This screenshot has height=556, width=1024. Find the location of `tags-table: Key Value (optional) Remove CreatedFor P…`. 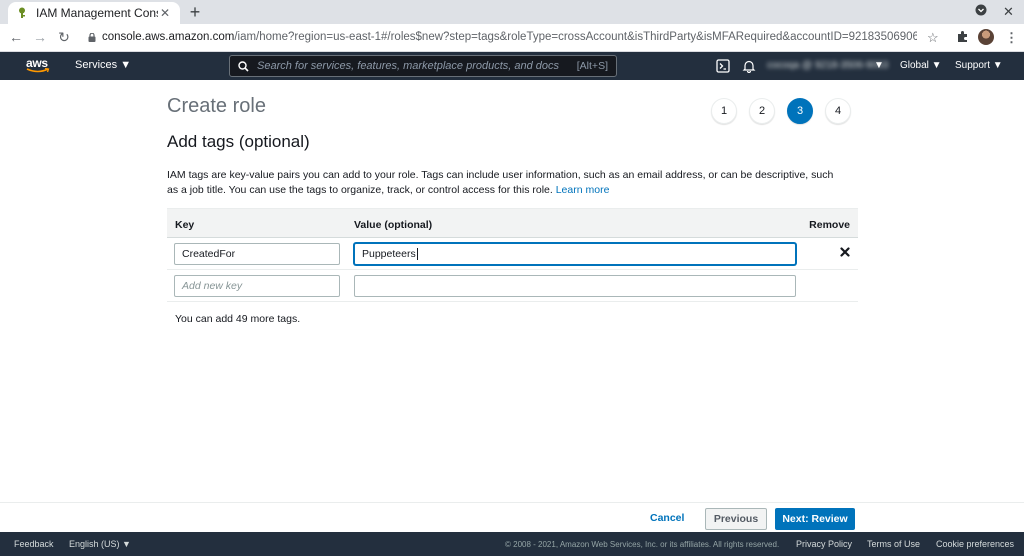

tags-table: Key Value (optional) Remove CreatedFor P… is located at coordinates (512, 255).